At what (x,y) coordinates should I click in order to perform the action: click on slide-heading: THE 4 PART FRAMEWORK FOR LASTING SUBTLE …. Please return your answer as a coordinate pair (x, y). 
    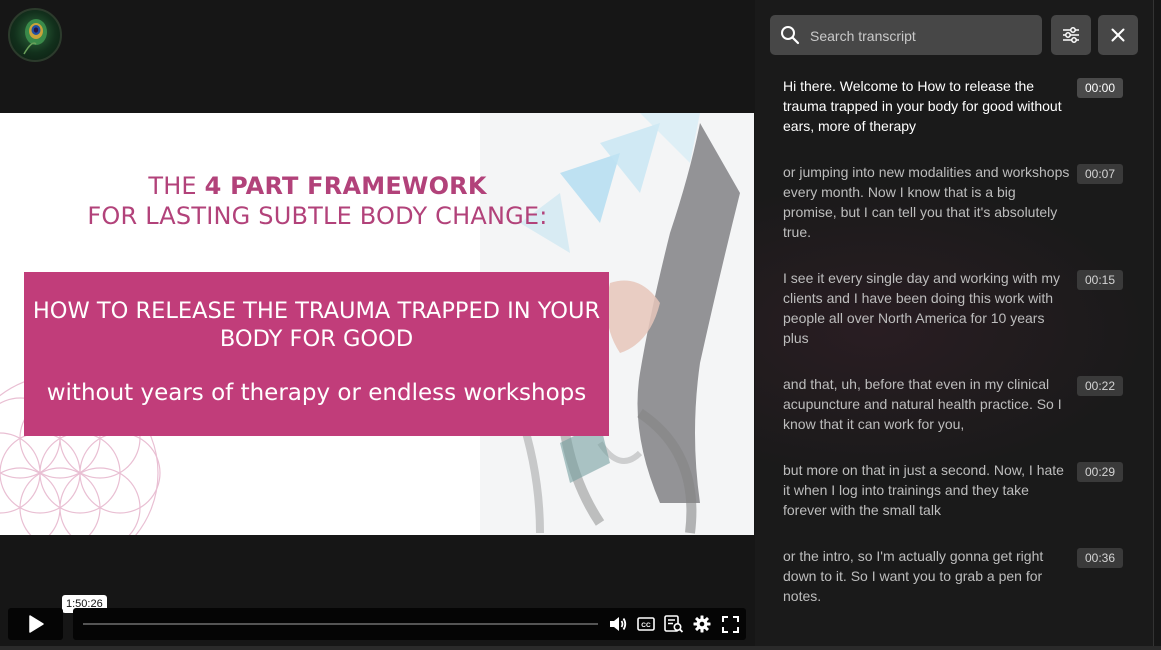
    Looking at the image, I should click on (317, 201).